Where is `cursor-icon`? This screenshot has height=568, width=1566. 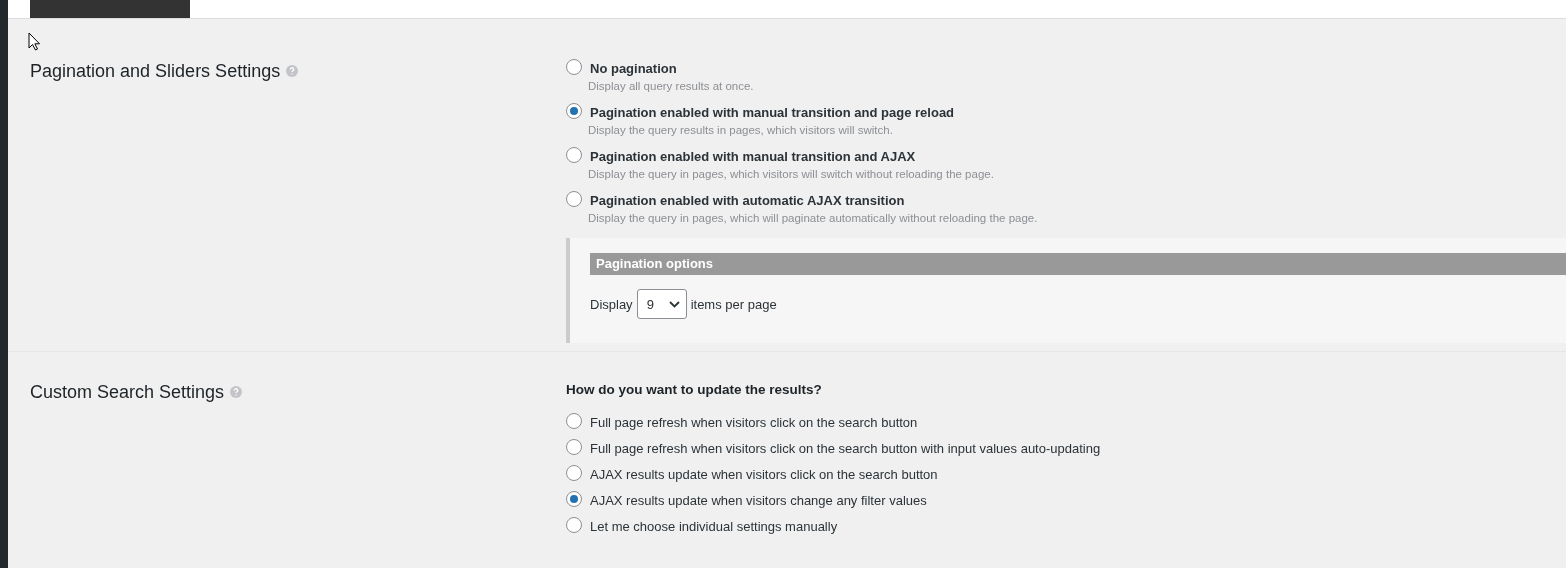
cursor-icon is located at coordinates (34, 41).